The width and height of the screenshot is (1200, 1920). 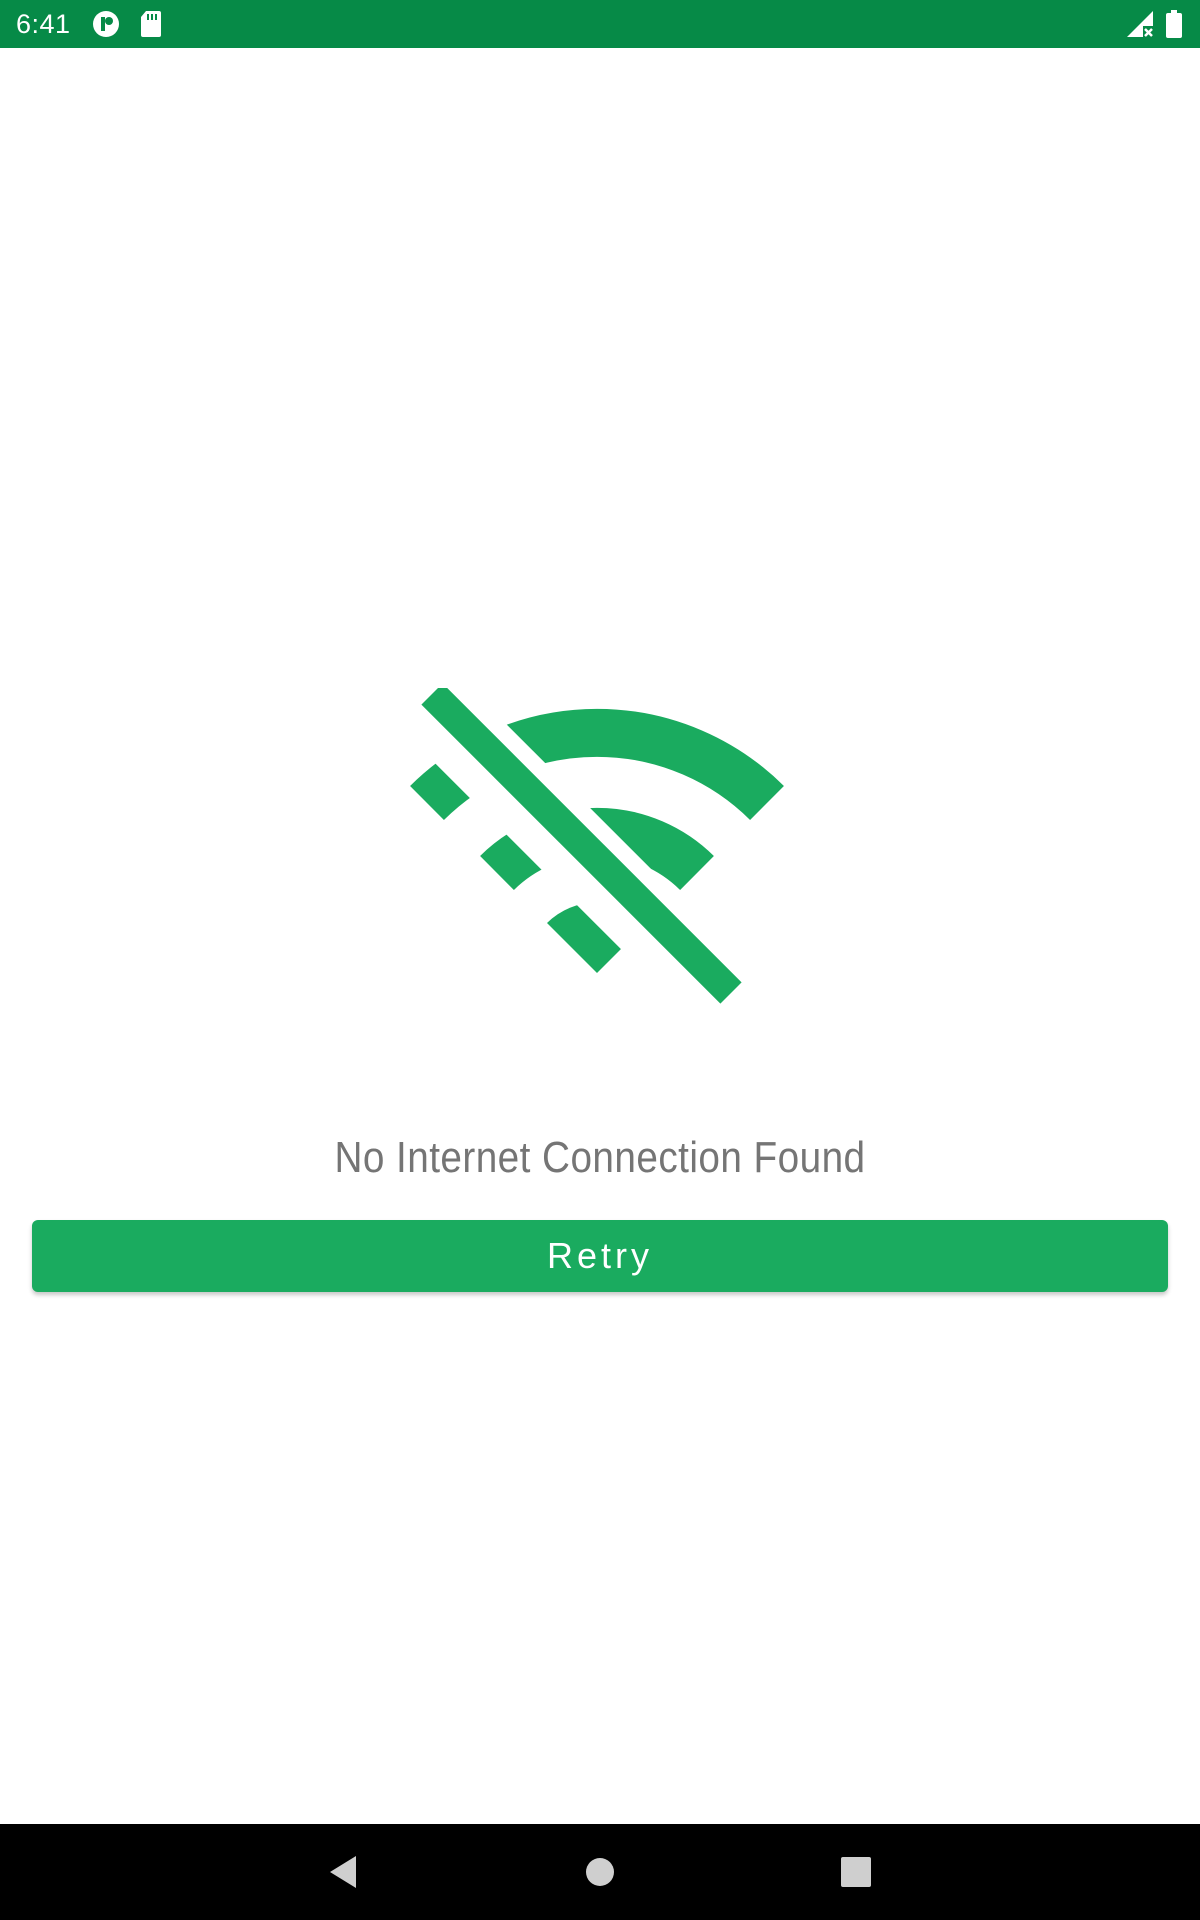 I want to click on back-icon, so click(x=344, y=1872).